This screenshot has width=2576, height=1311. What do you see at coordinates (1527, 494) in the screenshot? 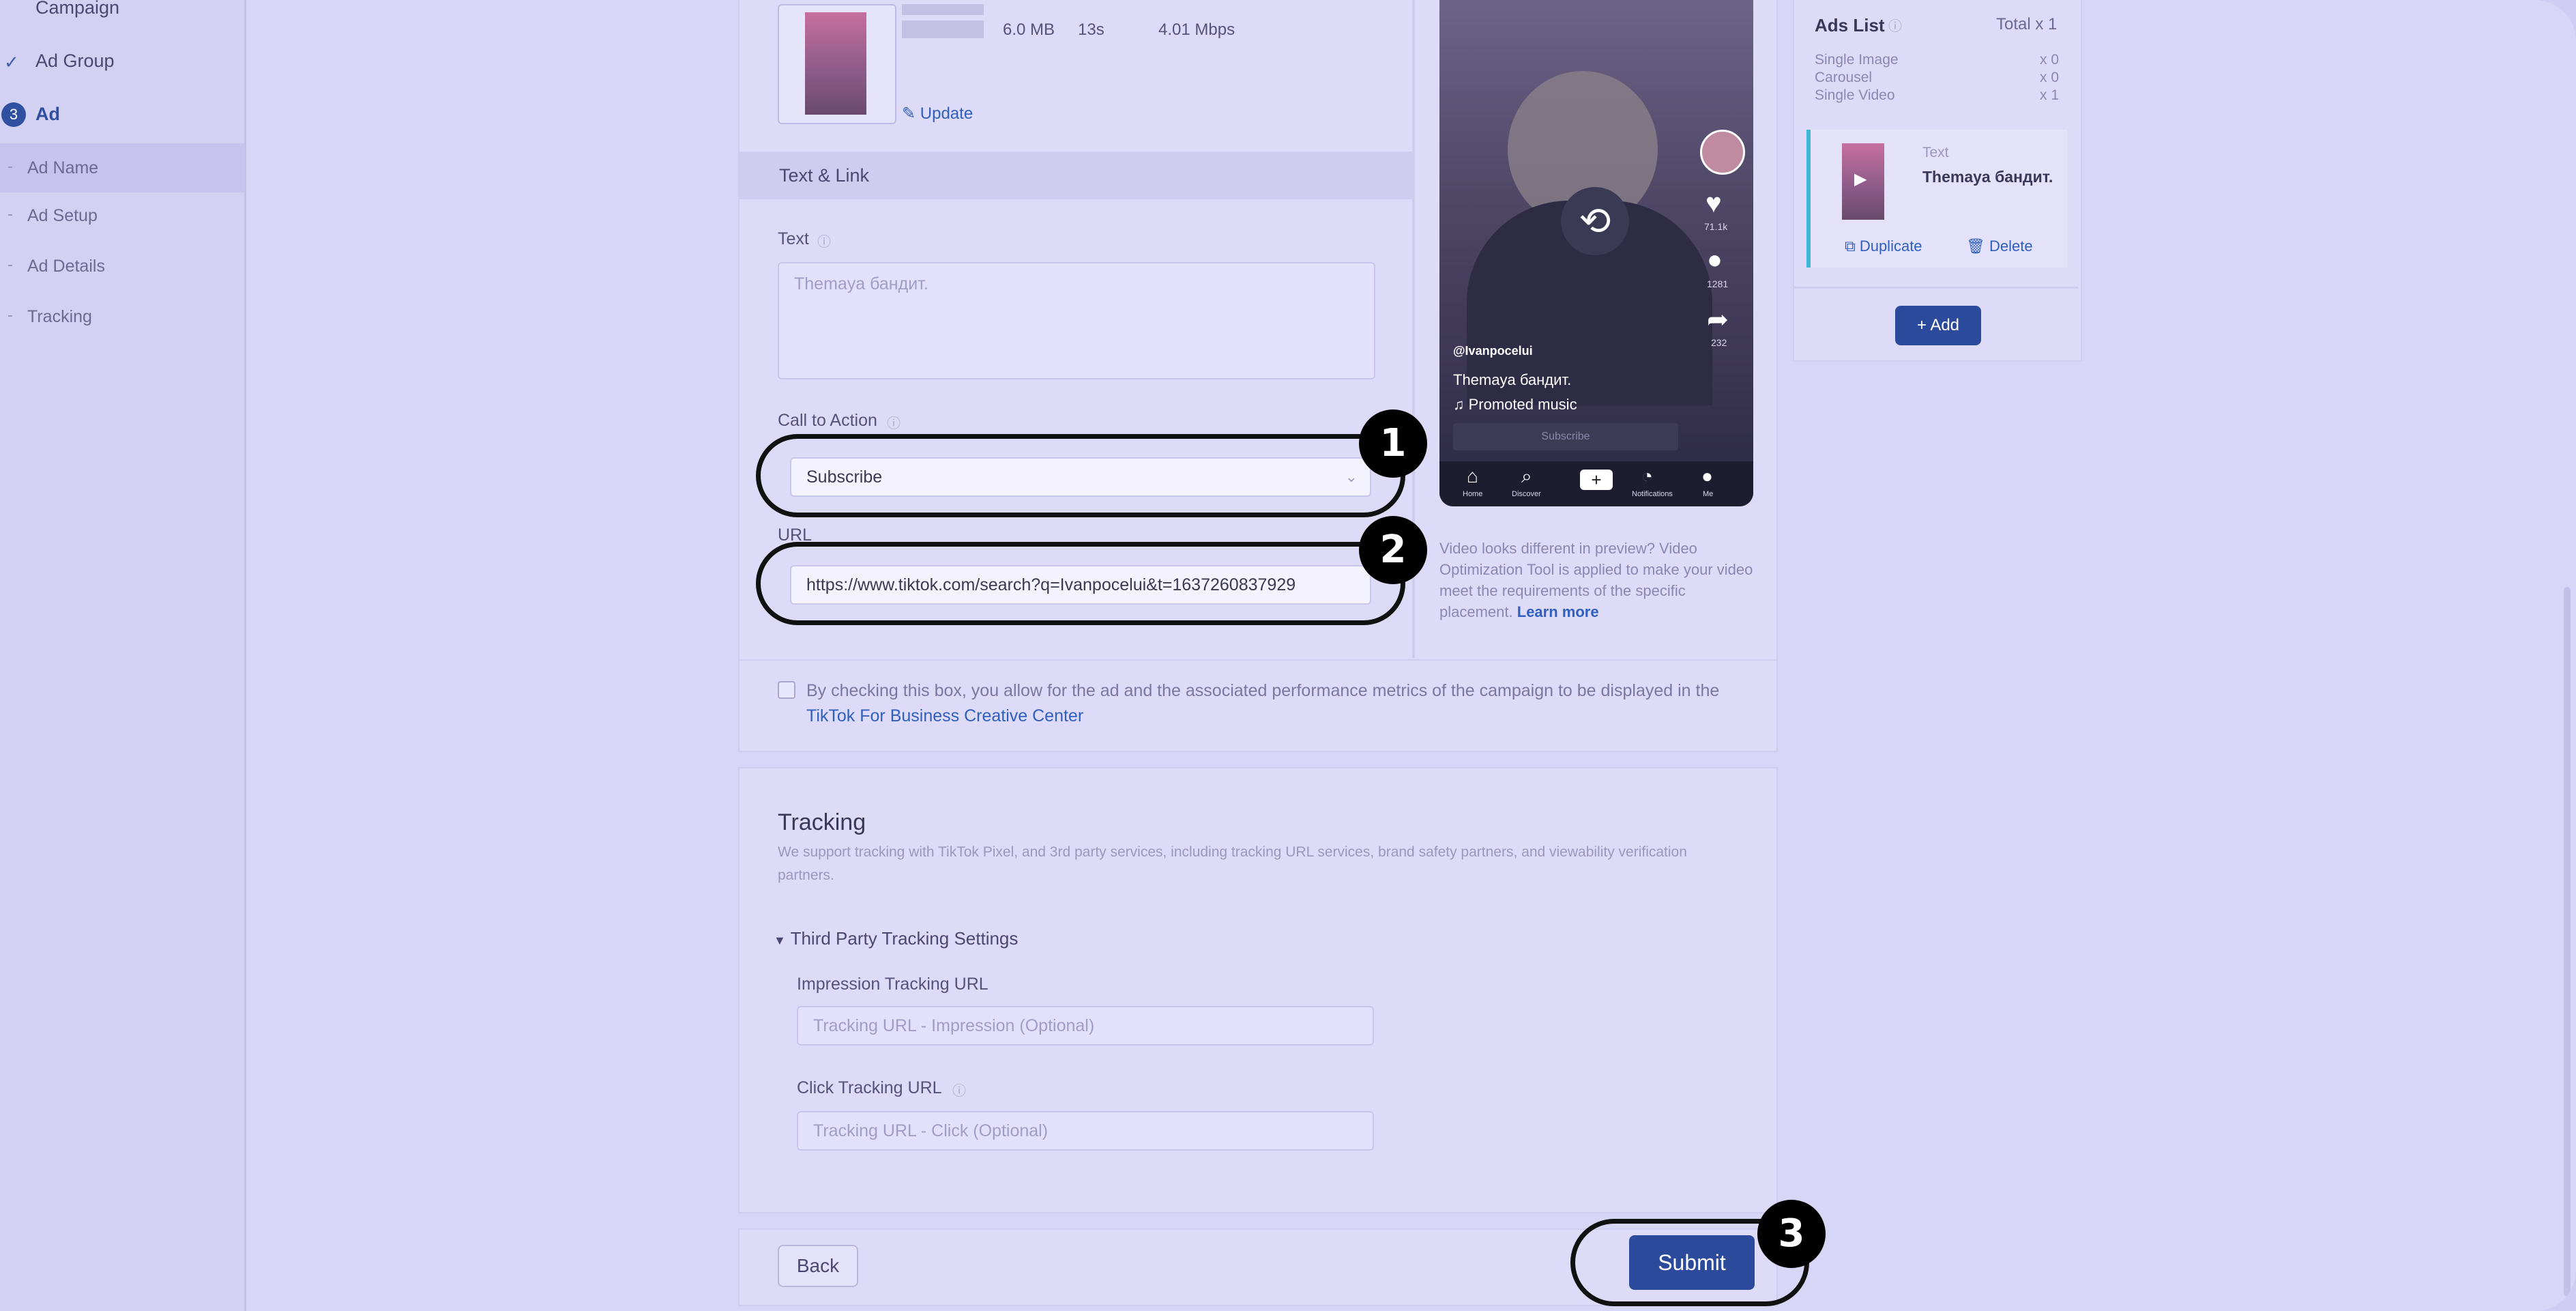
I see `nav-label: Discover` at bounding box center [1527, 494].